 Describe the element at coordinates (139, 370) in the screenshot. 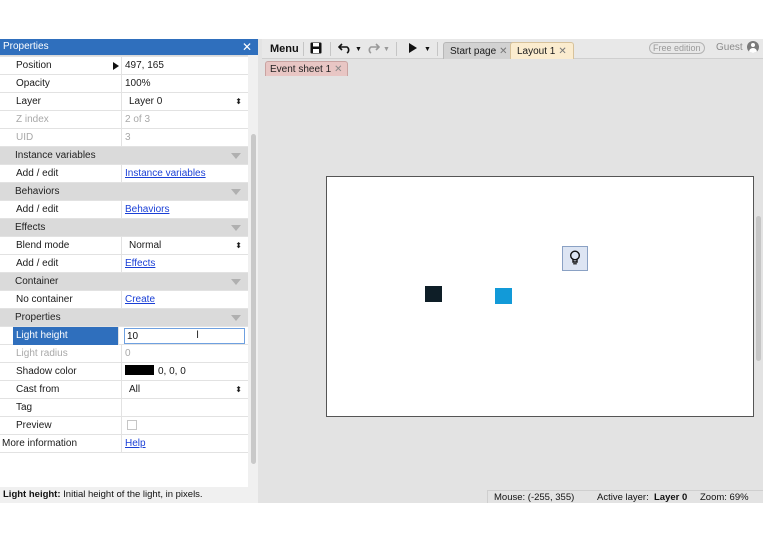

I see `color-swatch` at that location.